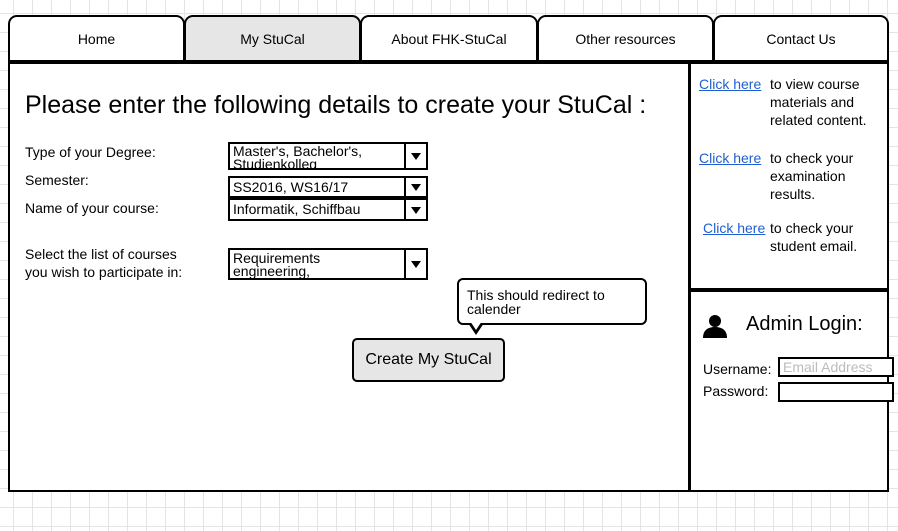 This screenshot has height=531, width=898. What do you see at coordinates (625, 38) in the screenshot?
I see `tab-other-resources: Other resources` at bounding box center [625, 38].